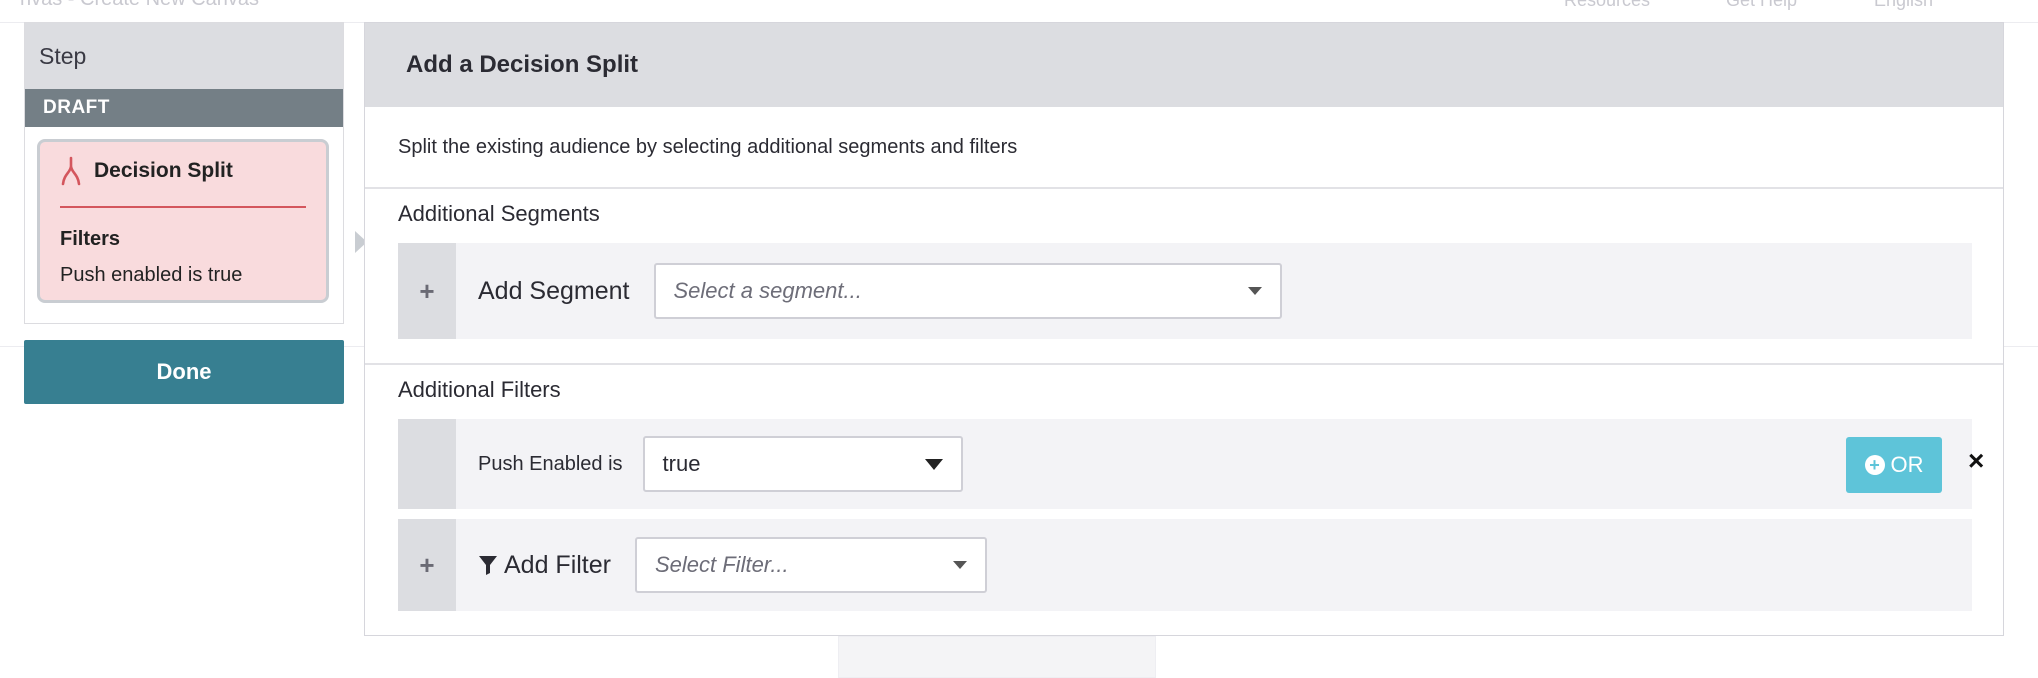 The width and height of the screenshot is (2038, 678). What do you see at coordinates (90, 239) in the screenshot?
I see `filters-label: Filters` at bounding box center [90, 239].